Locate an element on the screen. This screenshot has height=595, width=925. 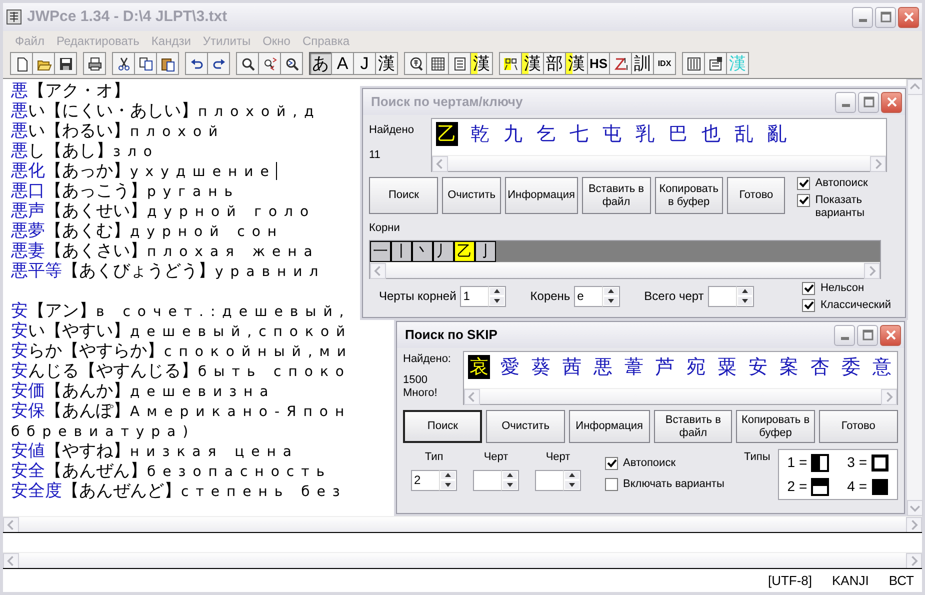
kanji-result: 七 is located at coordinates (579, 134).